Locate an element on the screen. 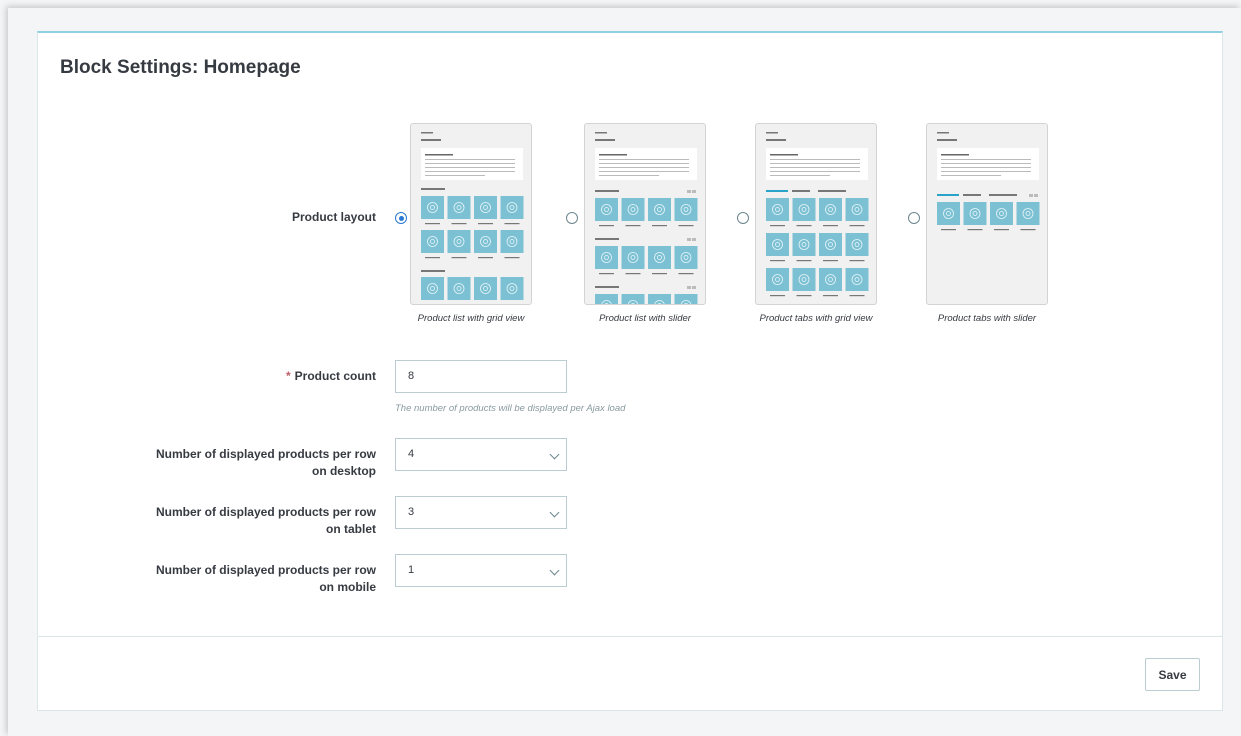 The image size is (1241, 736). tablet-per-row-value: 3 is located at coordinates (411, 512).